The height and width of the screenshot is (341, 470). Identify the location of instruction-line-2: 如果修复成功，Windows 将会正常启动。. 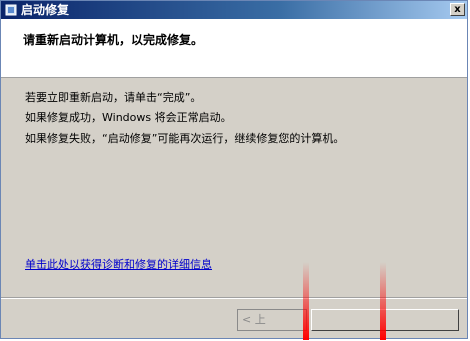
(128, 117).